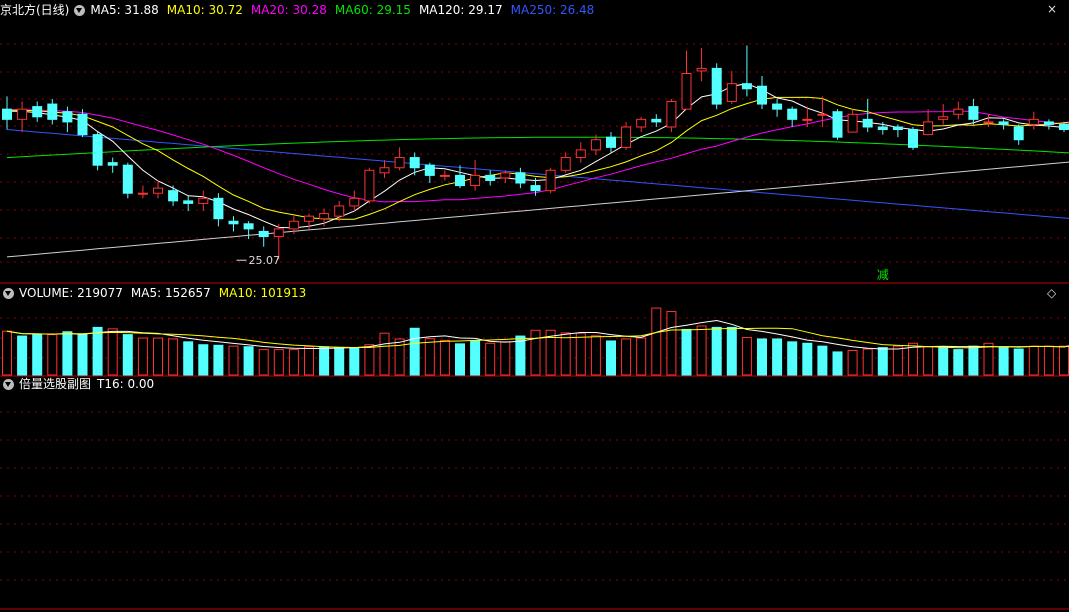 This screenshot has width=1069, height=612. I want to click on close-icon: ×, so click(1052, 9).